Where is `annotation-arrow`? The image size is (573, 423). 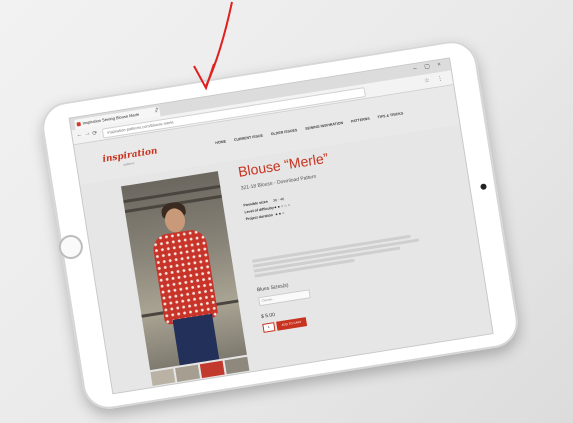 annotation-arrow is located at coordinates (213, 46).